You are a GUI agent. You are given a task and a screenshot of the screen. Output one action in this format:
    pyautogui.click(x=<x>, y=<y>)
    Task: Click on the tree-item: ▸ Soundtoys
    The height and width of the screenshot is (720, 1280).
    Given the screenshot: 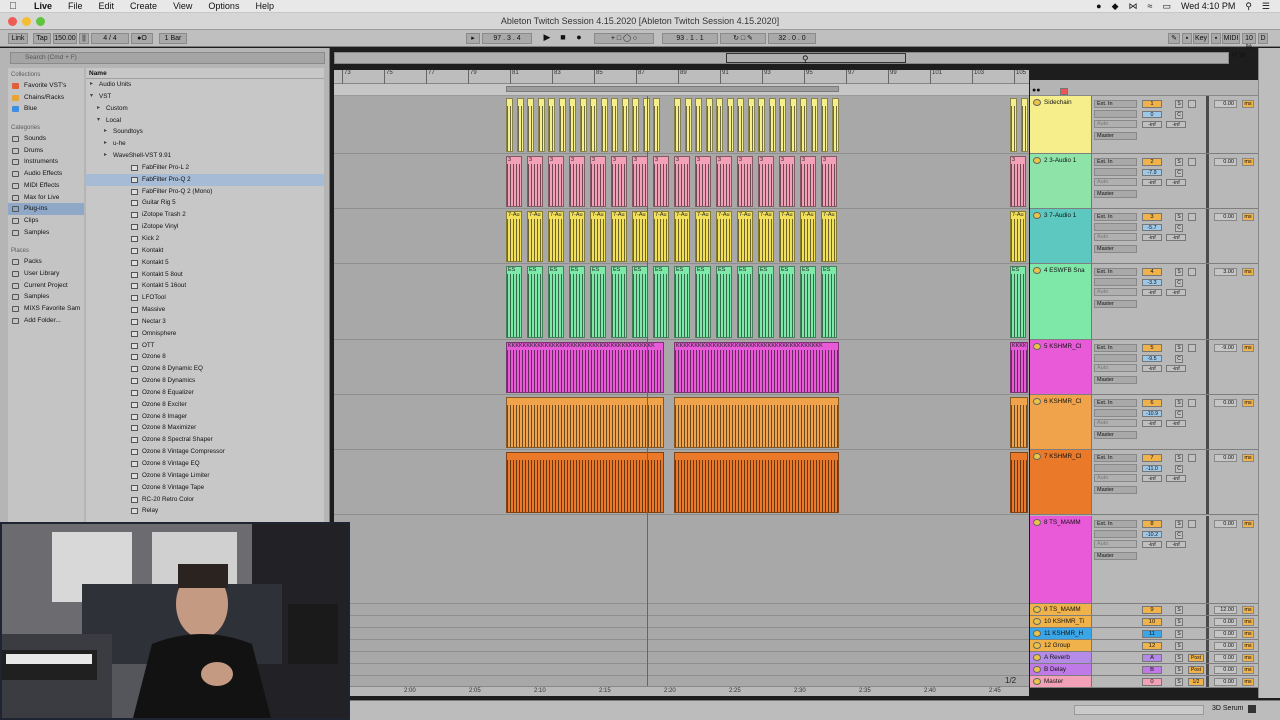 What is the action you would take?
    pyautogui.click(x=205, y=132)
    